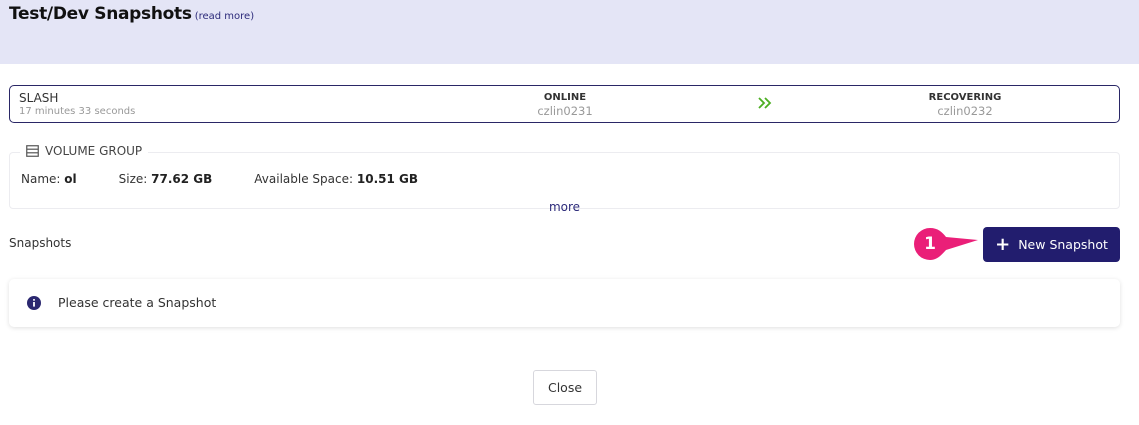 Image resolution: width=1139 pixels, height=425 pixels. Describe the element at coordinates (40, 243) in the screenshot. I see `snapshots-section-label: Snapshots` at that location.